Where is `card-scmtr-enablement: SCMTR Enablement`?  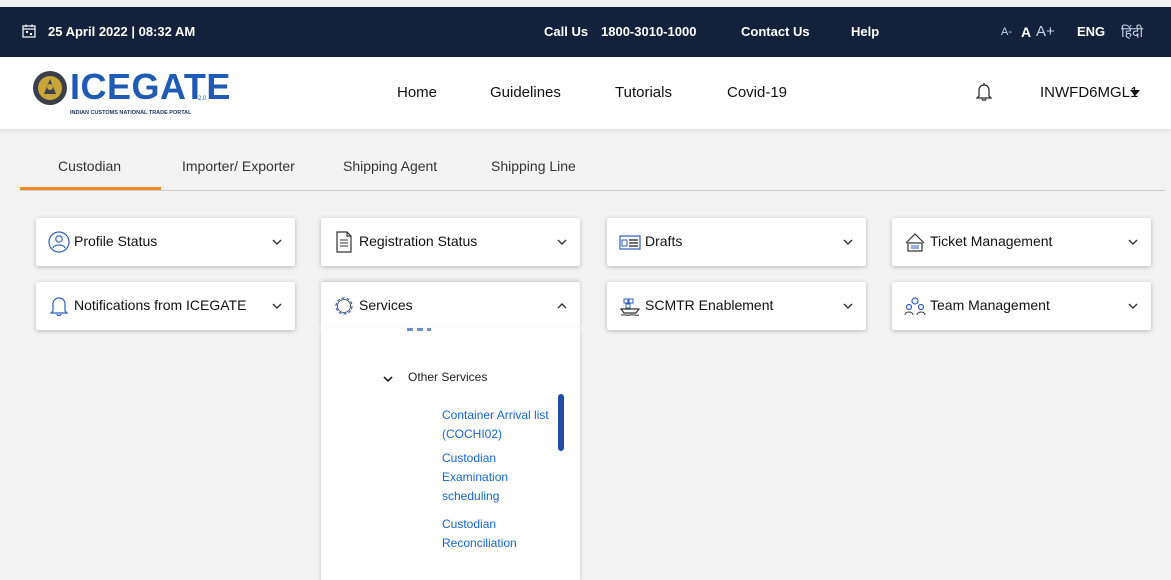
card-scmtr-enablement: SCMTR Enablement is located at coordinates (736, 306).